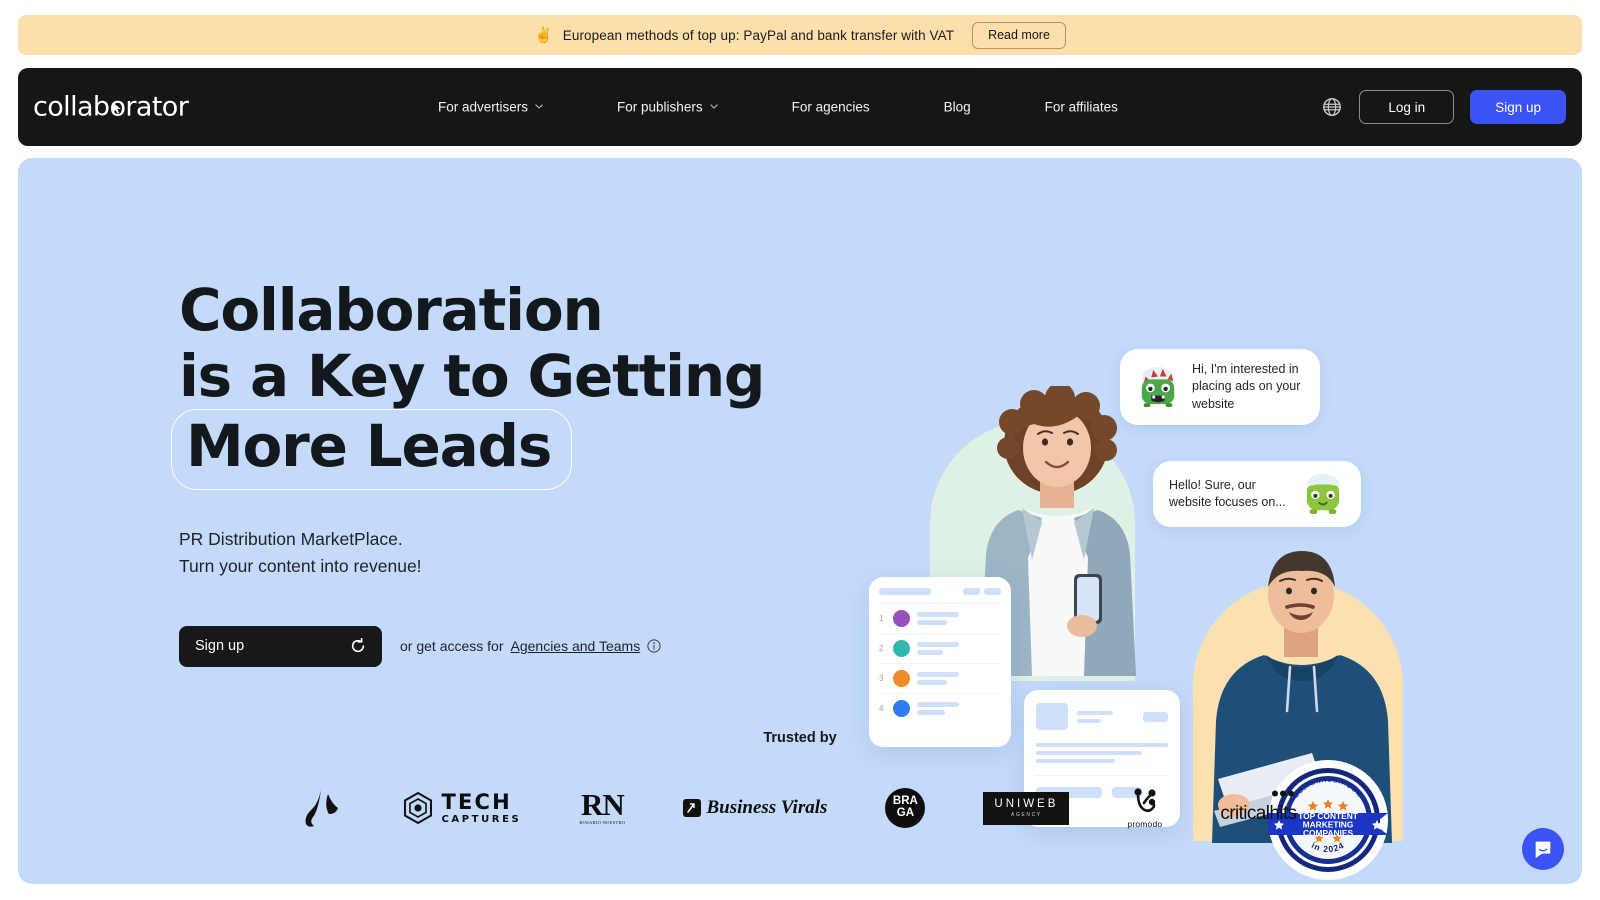 The height and width of the screenshot is (900, 1600). I want to click on nav-item-for-publishers: For publishers, so click(667, 107).